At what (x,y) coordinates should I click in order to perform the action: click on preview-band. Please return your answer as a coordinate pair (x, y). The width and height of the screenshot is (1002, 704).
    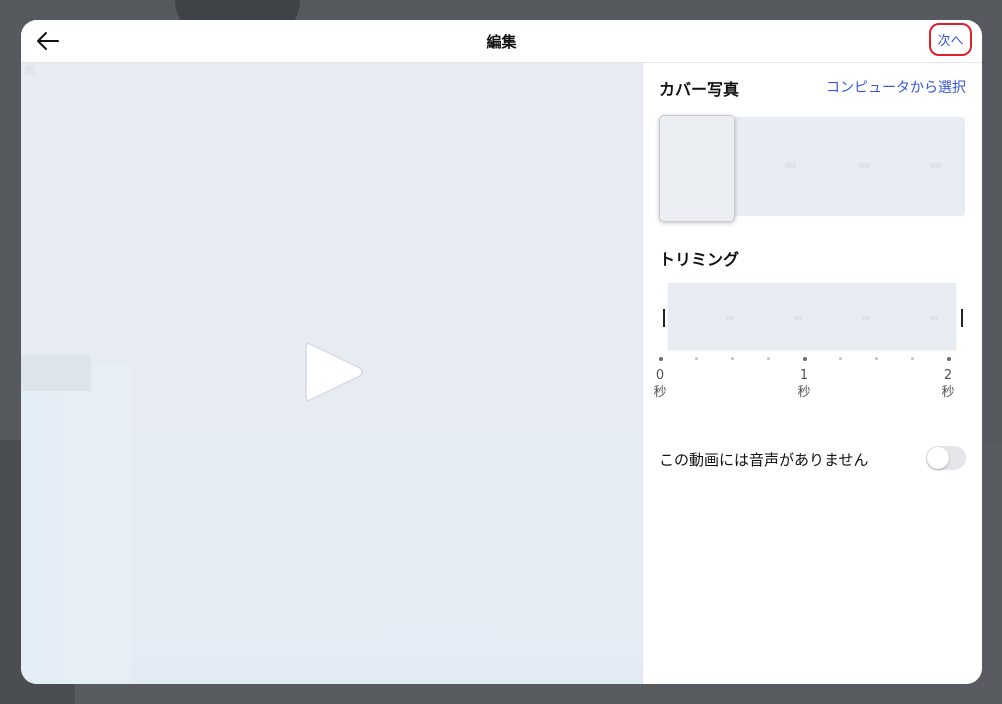
    Looking at the image, I should click on (56, 373).